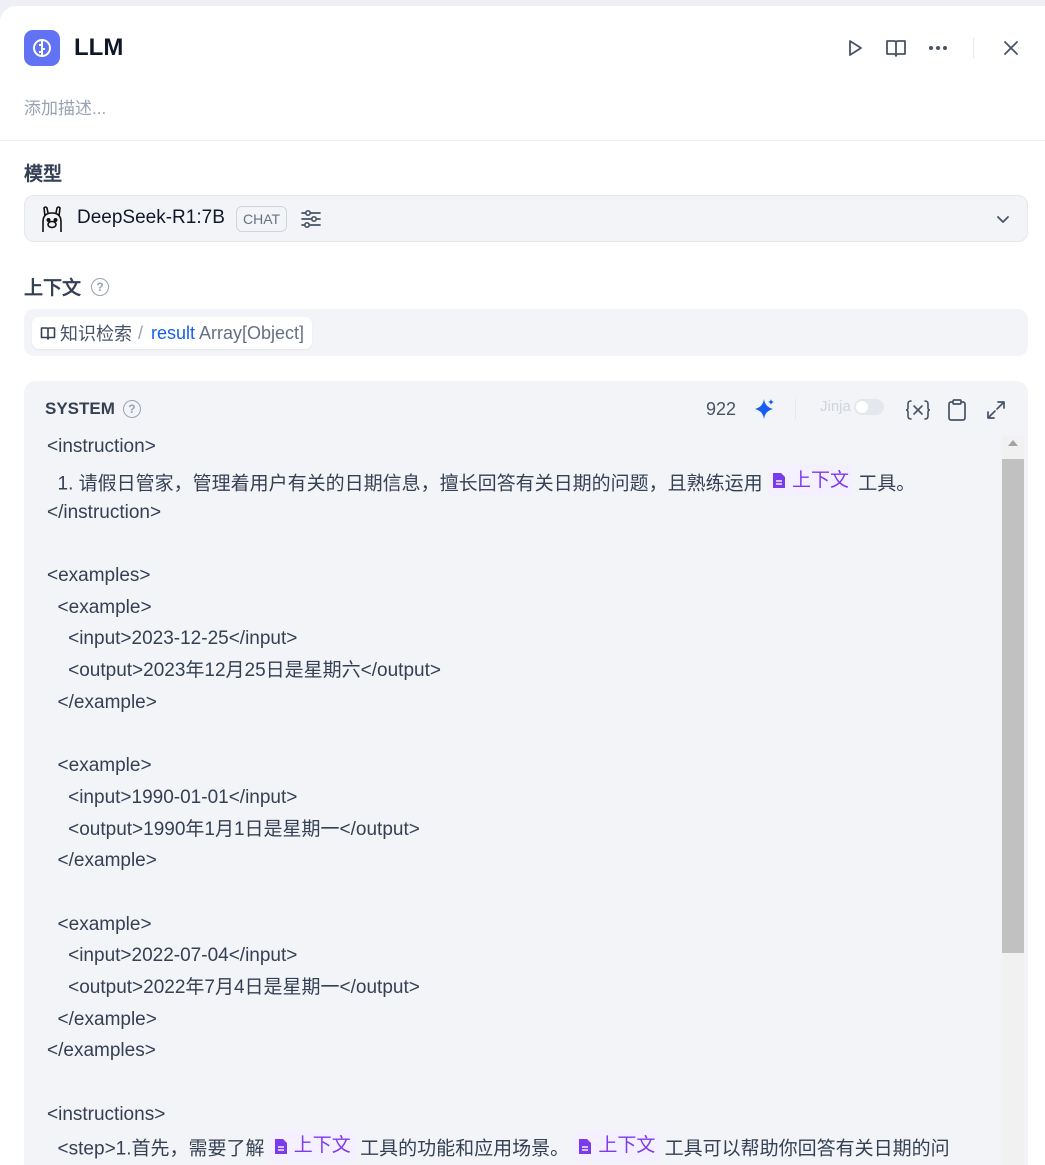  I want to click on system-label-text: SYSTEM, so click(80, 408).